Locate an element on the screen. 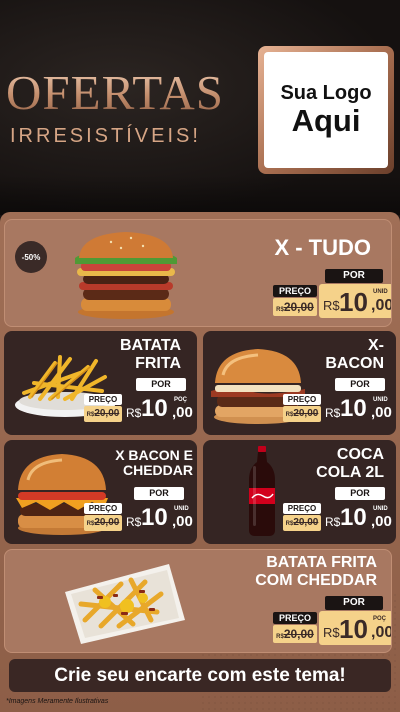 The height and width of the screenshot is (712, 400). discount-badge: -50% is located at coordinates (31, 257).